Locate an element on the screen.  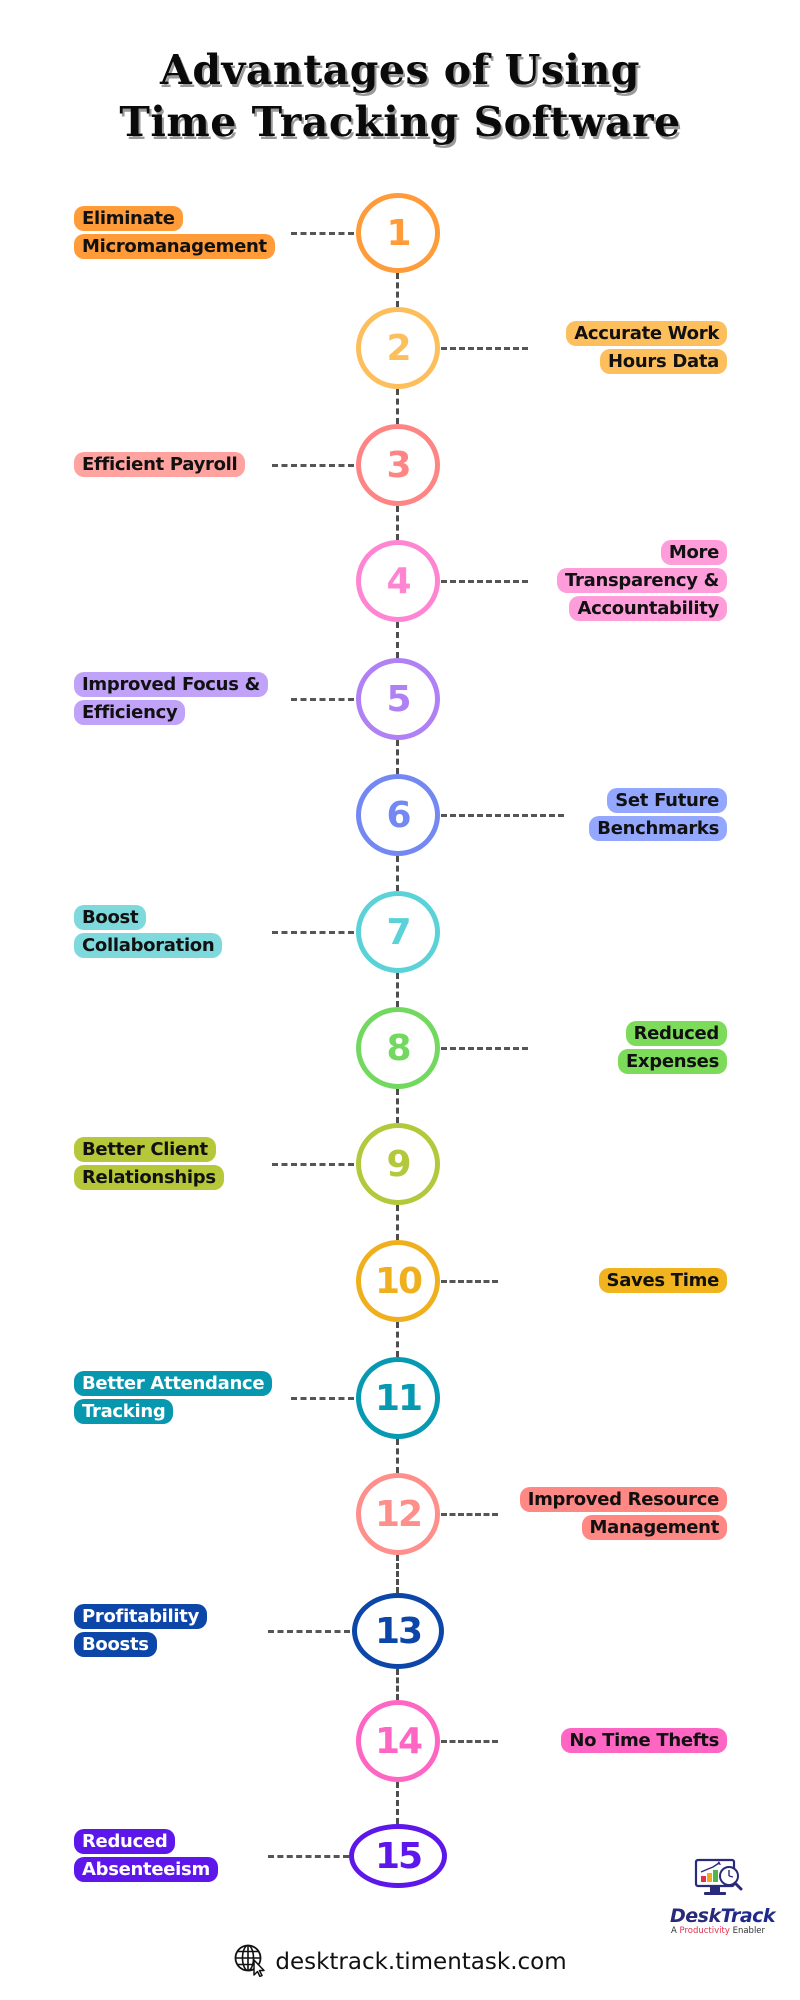
advantage-label-line: Better Attendance is located at coordinates (173, 1383).